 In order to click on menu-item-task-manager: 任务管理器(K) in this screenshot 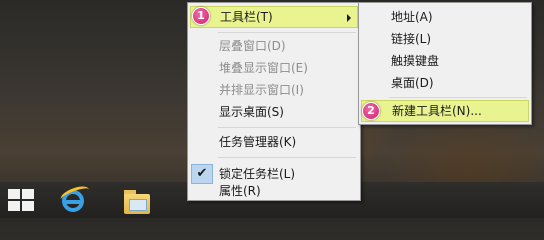, I will do `click(274, 142)`.